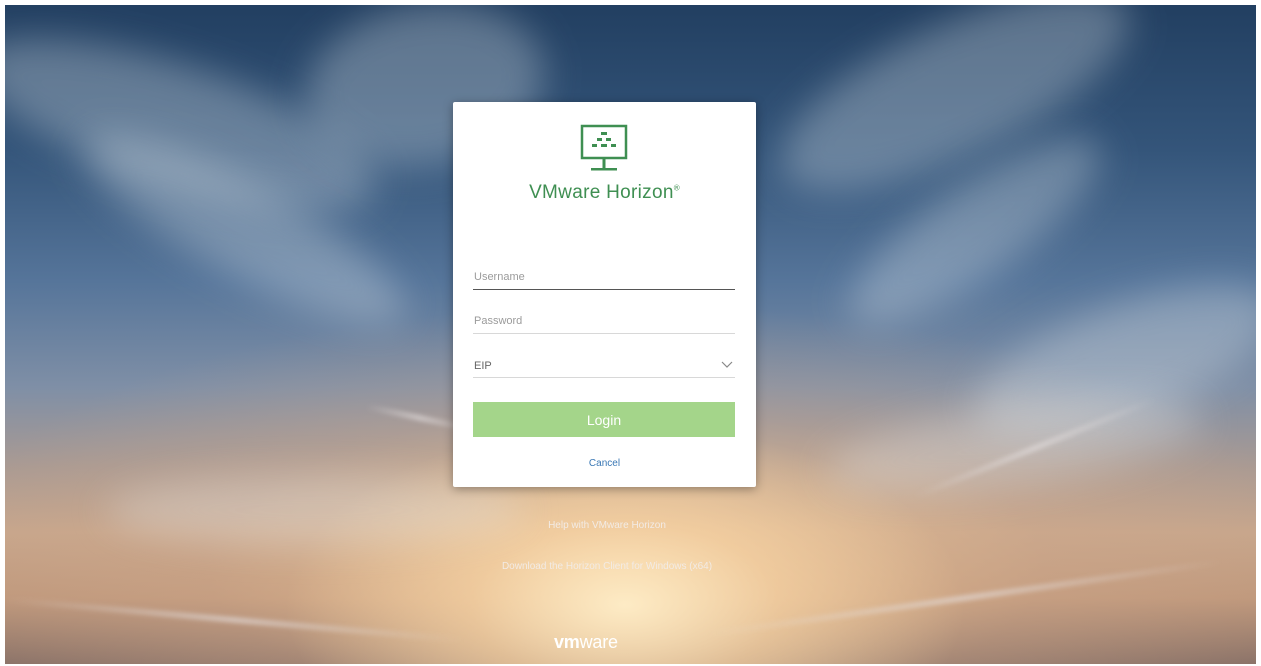  I want to click on help-link: Help with VMware Horizon, so click(607, 525).